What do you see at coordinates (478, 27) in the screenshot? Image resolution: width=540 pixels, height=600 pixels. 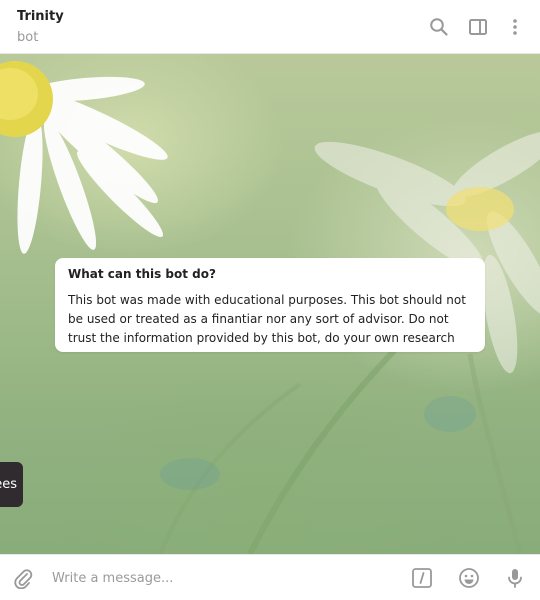 I see `sidebar-panel-icon` at bounding box center [478, 27].